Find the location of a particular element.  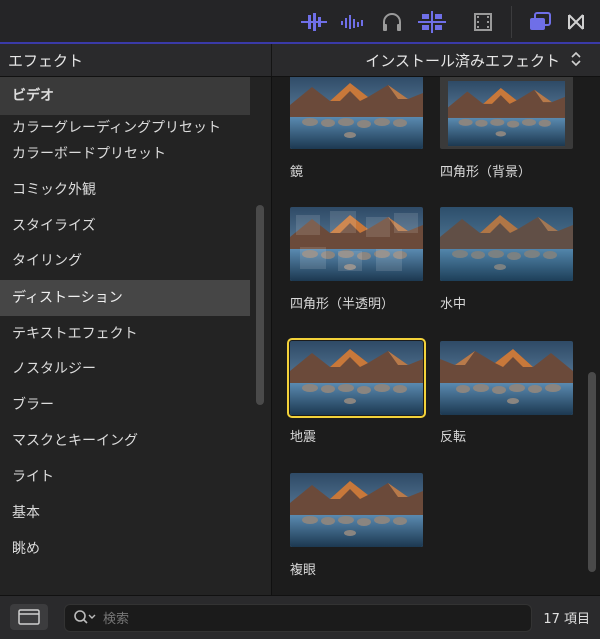

sidebar-item-label: 基本 is located at coordinates (26, 513).